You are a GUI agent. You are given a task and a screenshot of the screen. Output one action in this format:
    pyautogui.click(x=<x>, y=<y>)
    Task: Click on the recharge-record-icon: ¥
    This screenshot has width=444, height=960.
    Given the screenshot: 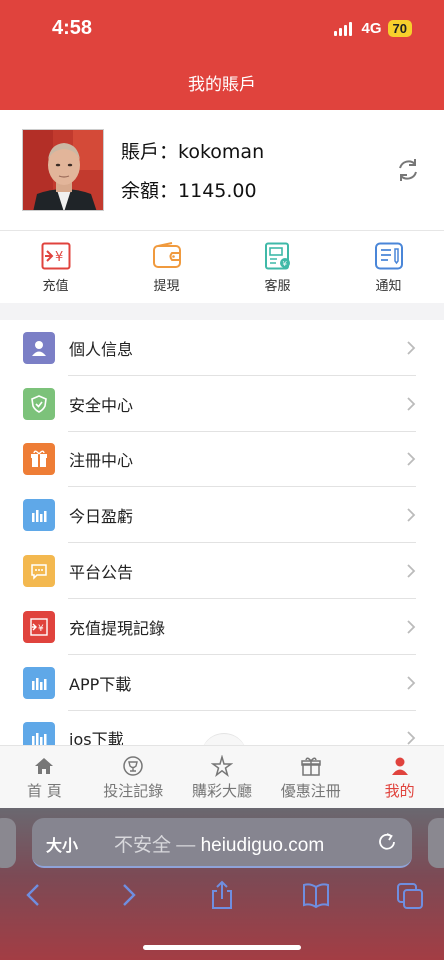 What is the action you would take?
    pyautogui.click(x=39, y=626)
    